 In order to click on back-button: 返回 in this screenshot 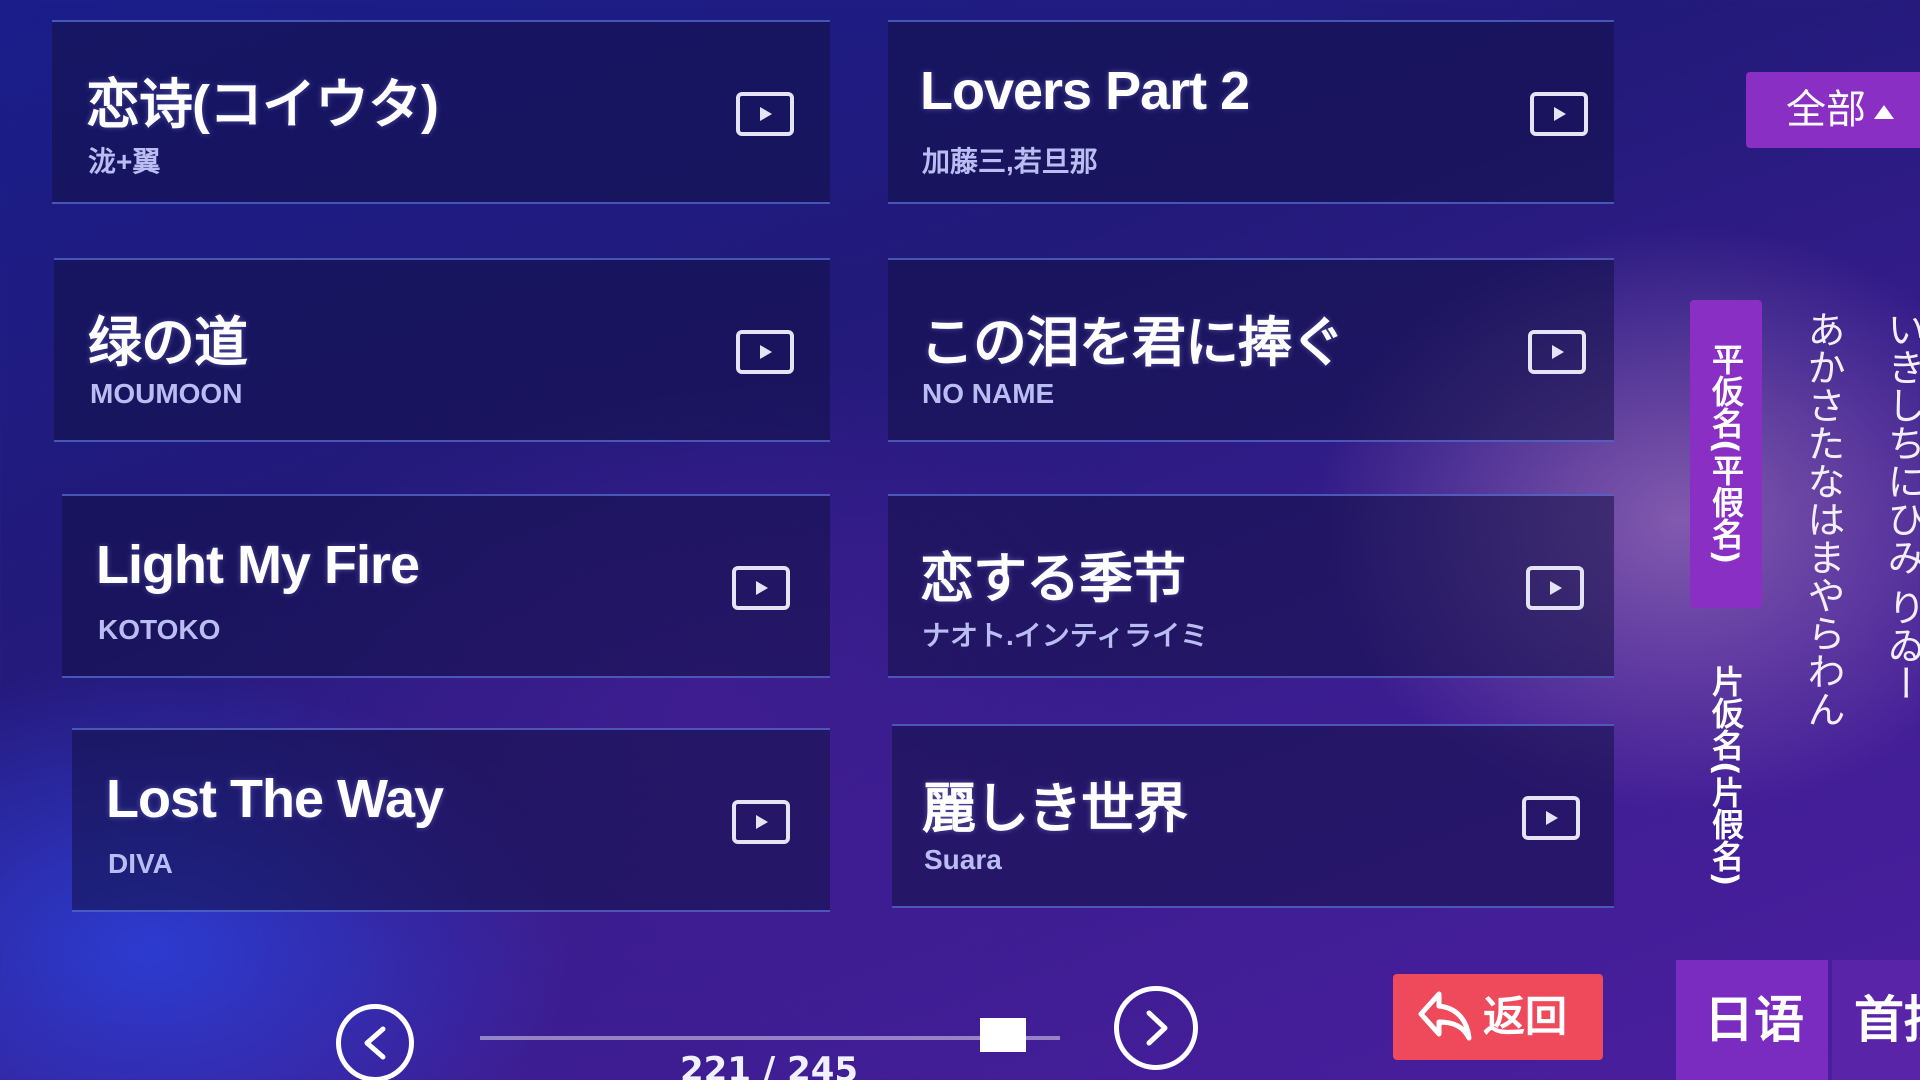, I will do `click(1498, 1017)`.